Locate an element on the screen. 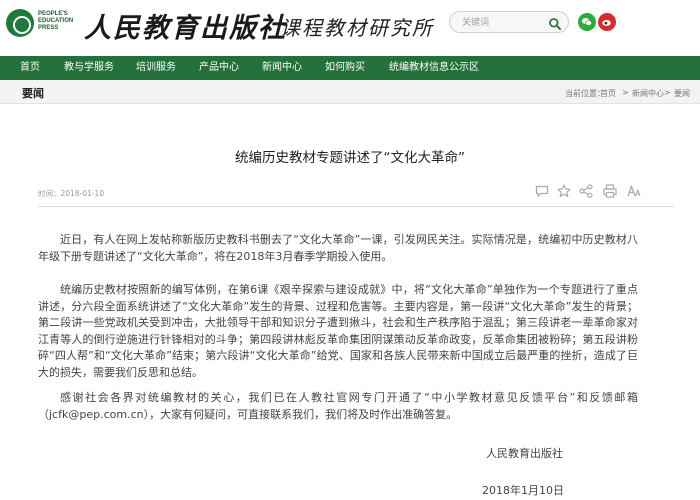 Image resolution: width=700 pixels, height=500 pixels. main-nav: 首页 教与学服务 培训服务 产品中心 新闻中心 如何购买 统编教材信息公示区 is located at coordinates (350, 68).